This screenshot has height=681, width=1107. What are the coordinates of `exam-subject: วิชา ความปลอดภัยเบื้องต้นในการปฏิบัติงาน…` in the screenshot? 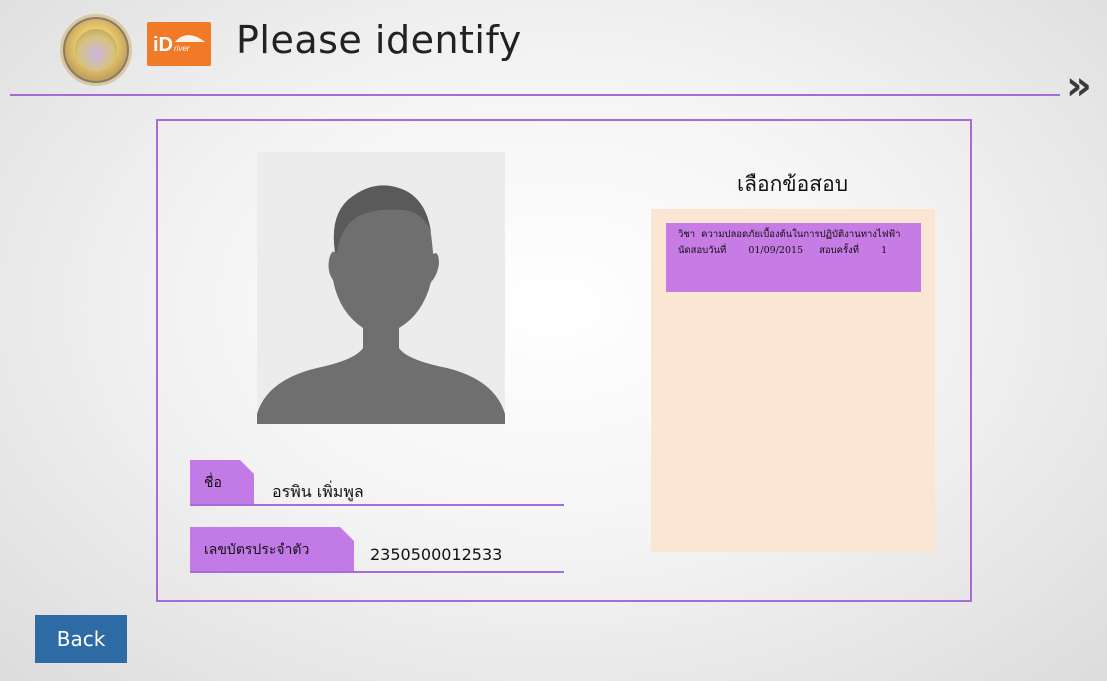 It's located at (789, 234).